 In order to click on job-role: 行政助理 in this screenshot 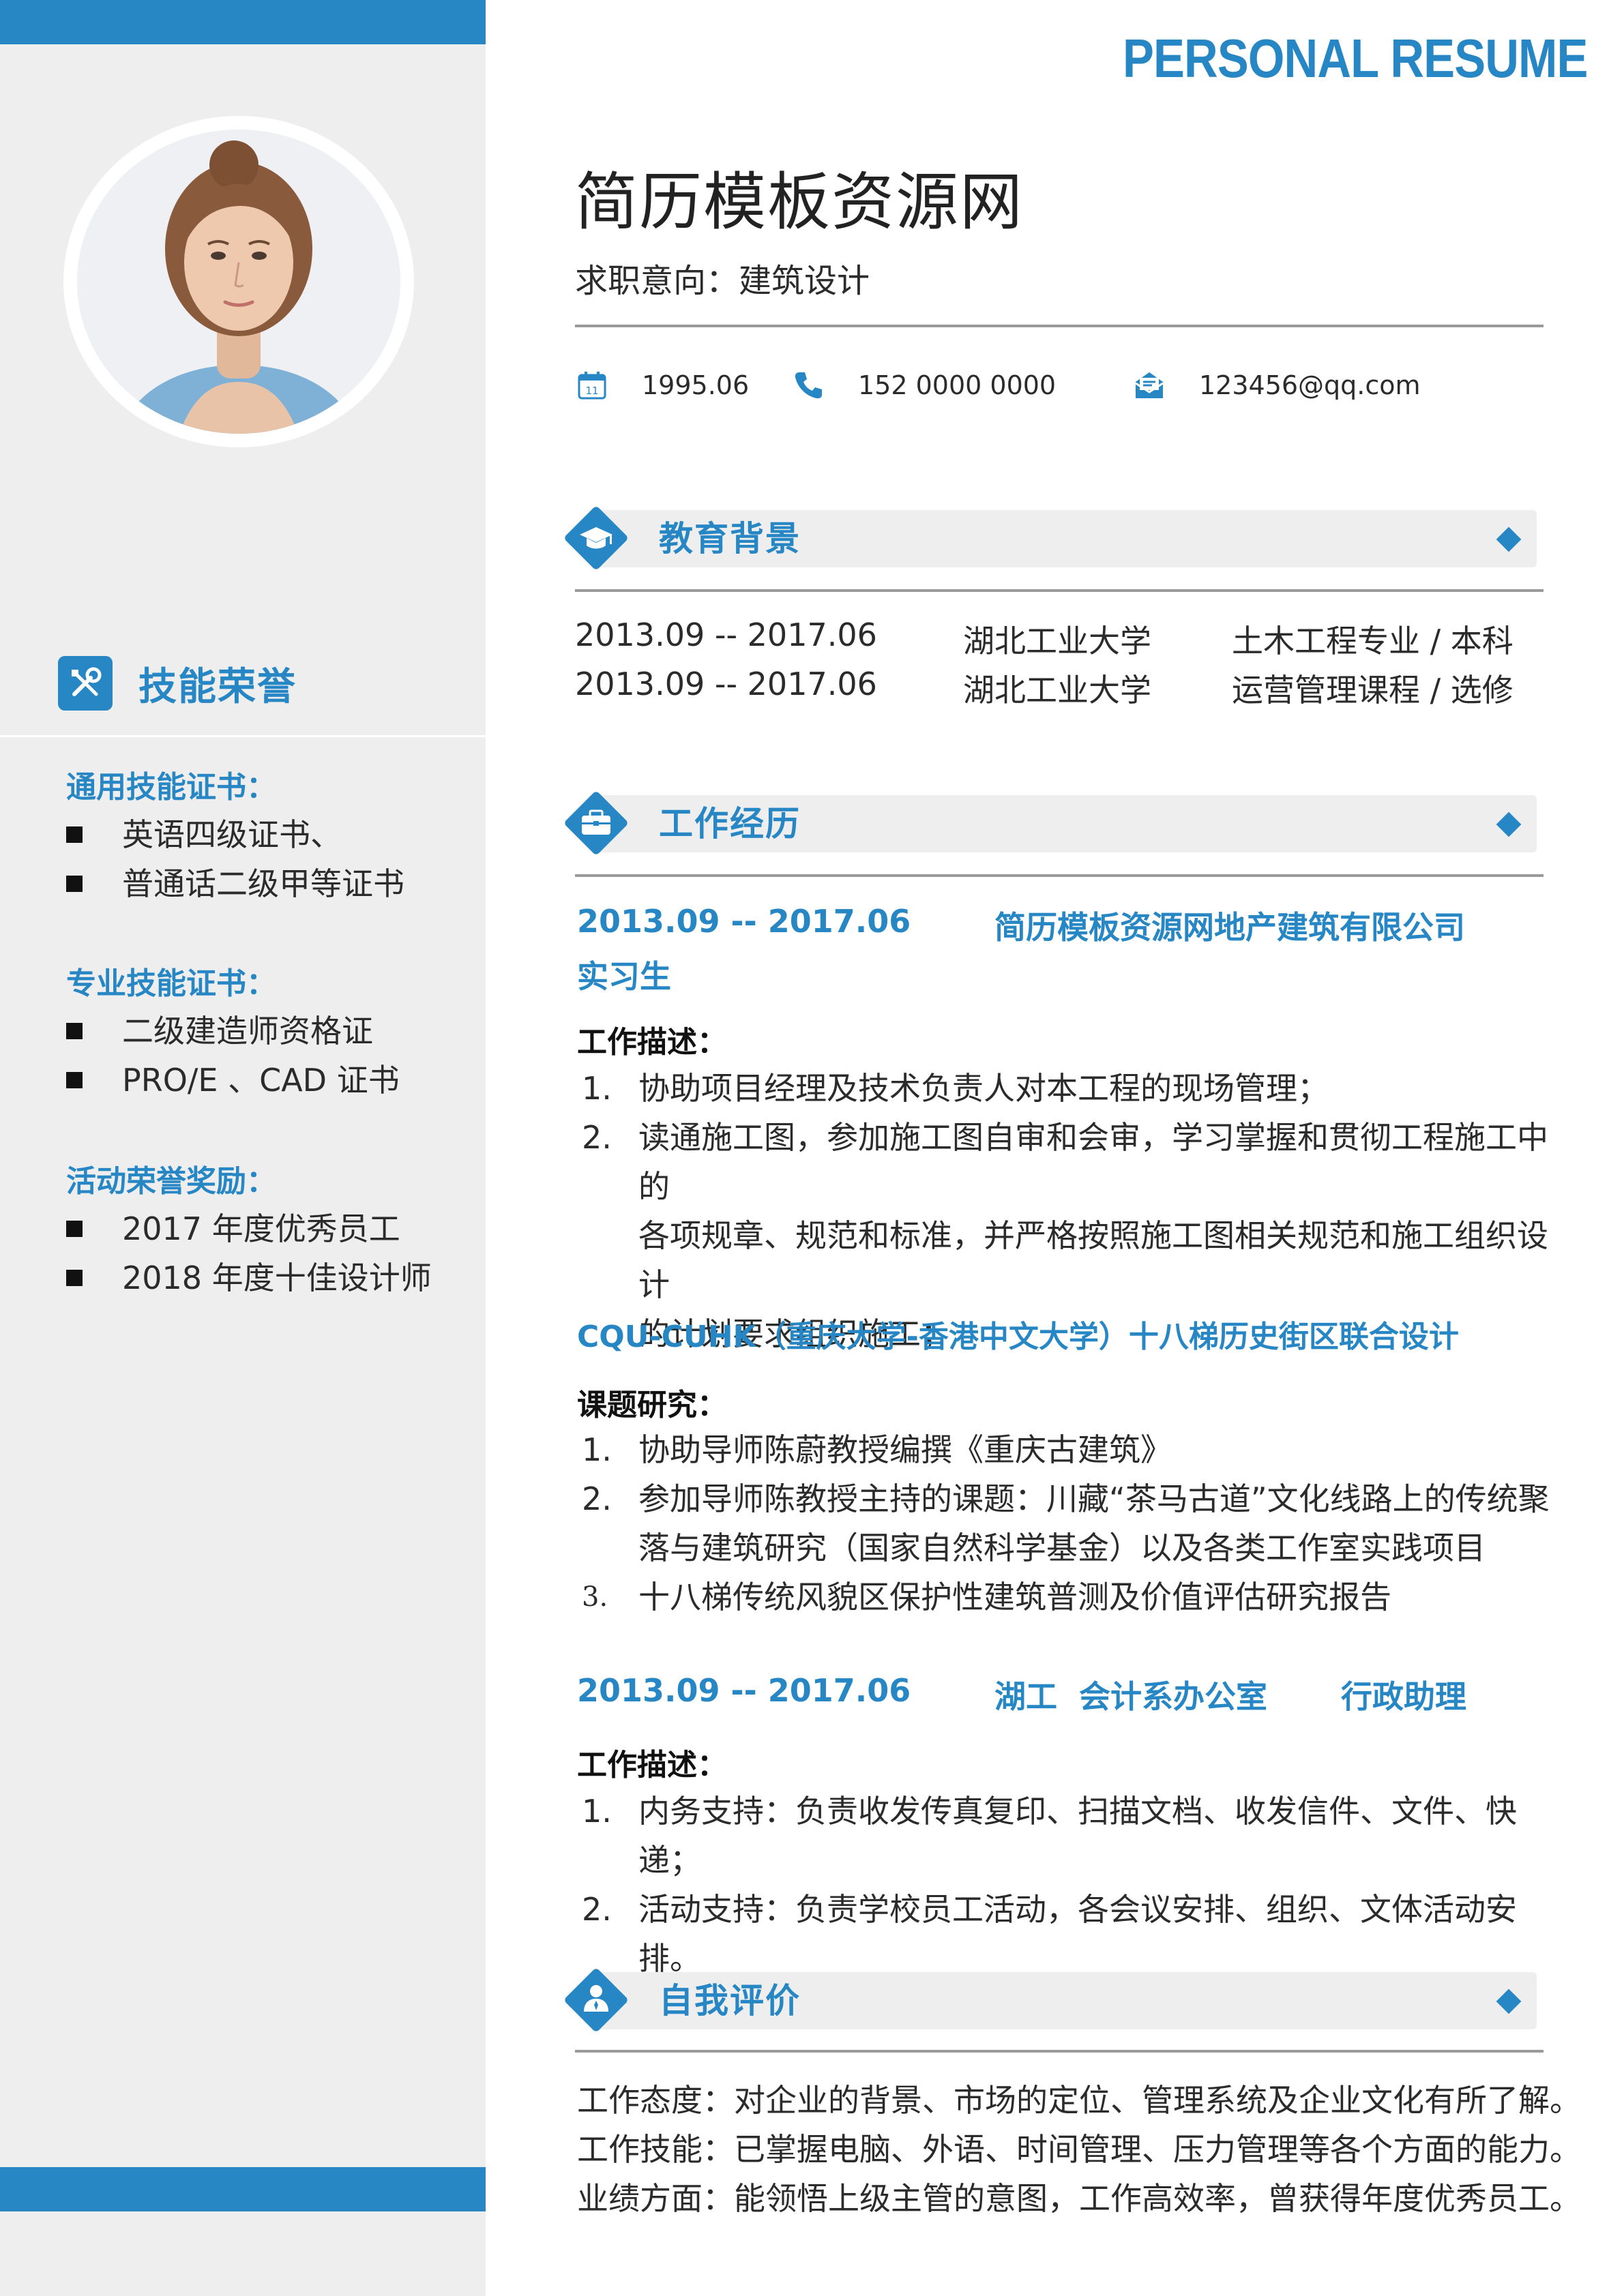, I will do `click(1403, 1697)`.